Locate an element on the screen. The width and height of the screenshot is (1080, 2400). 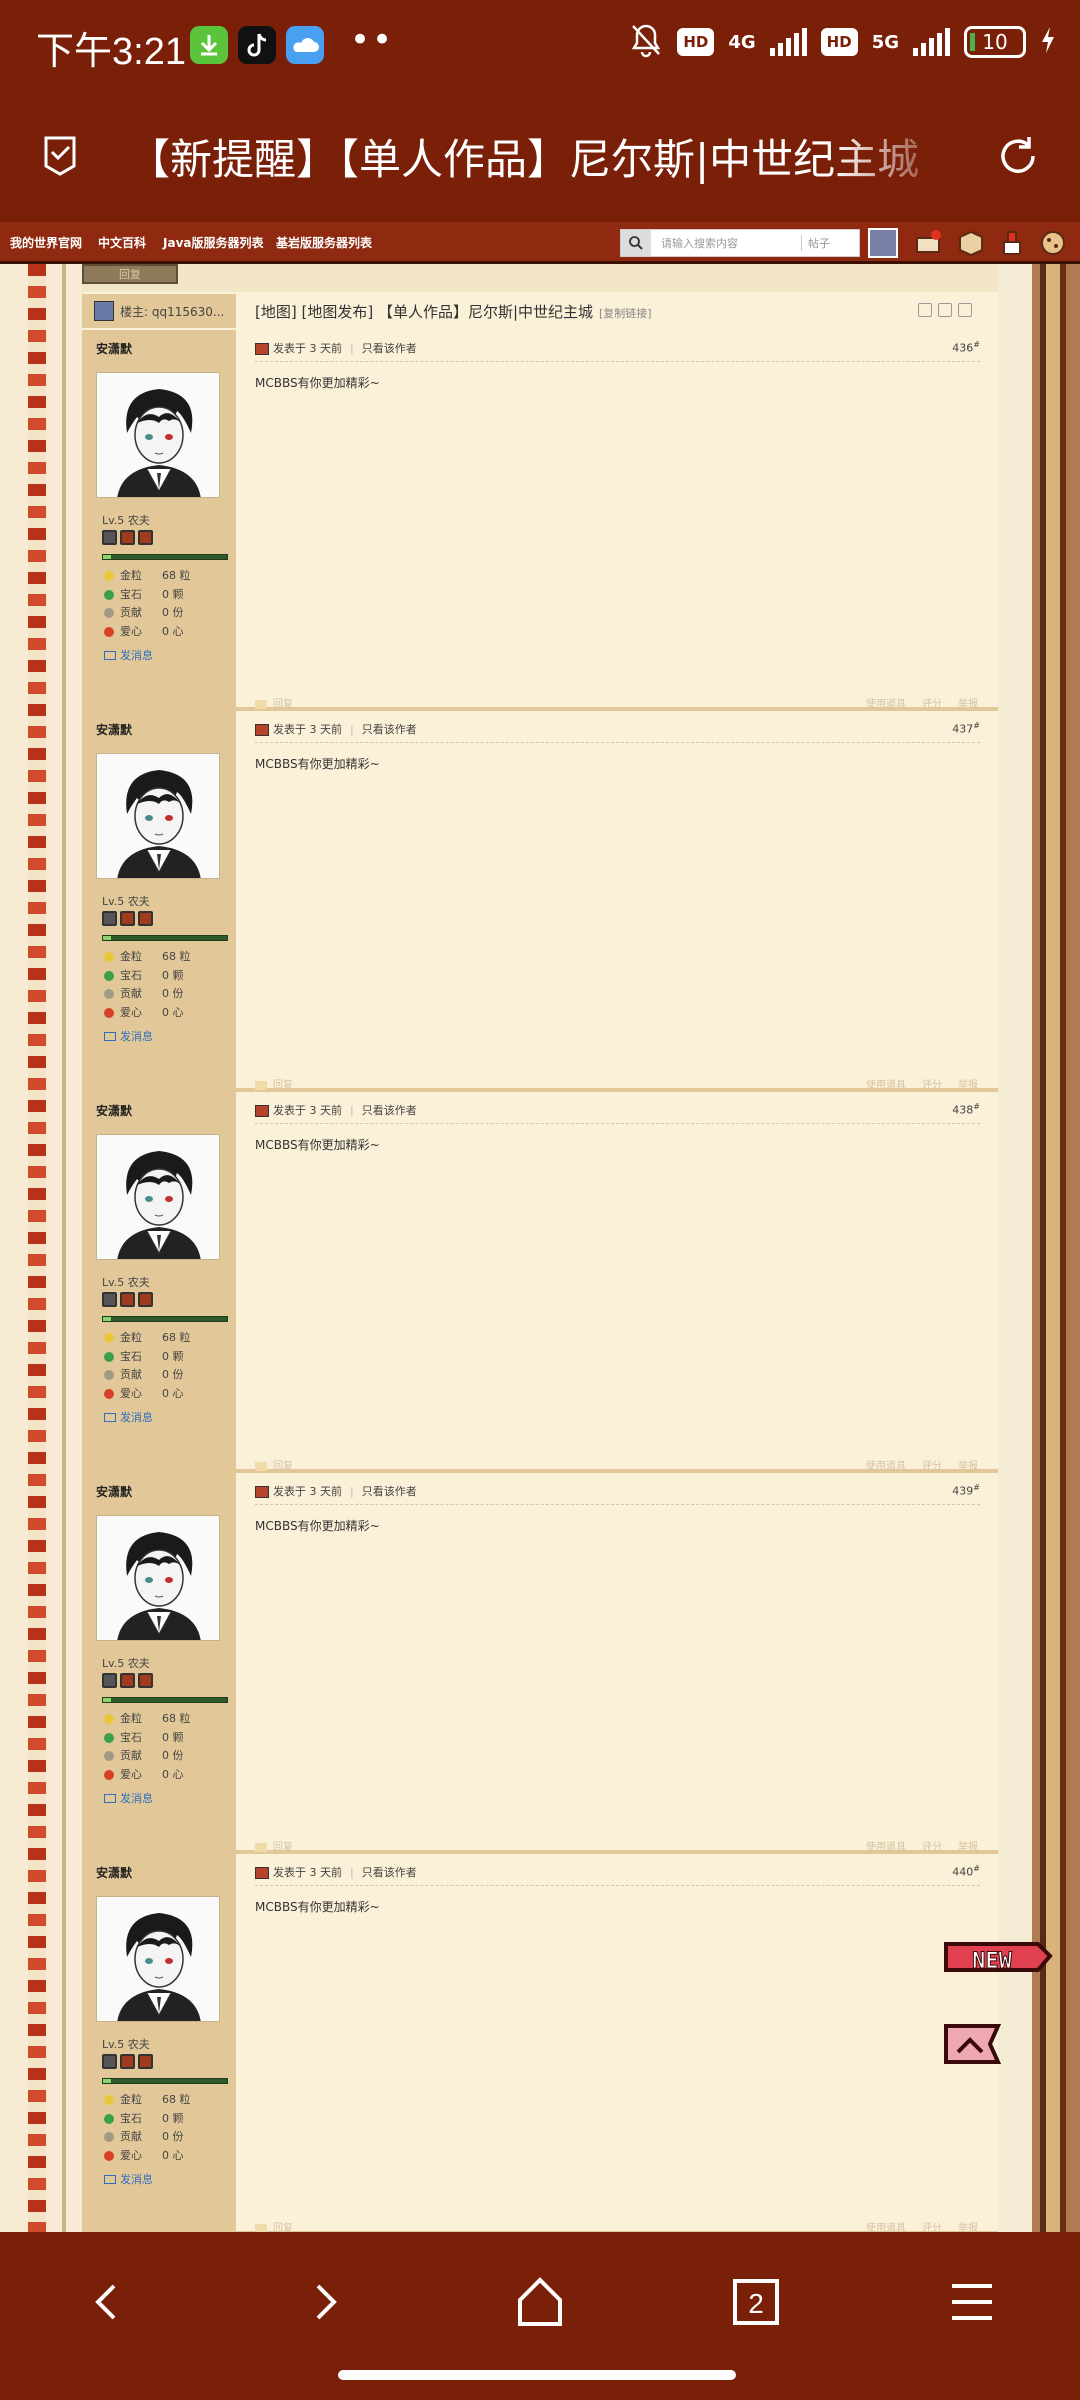
floor-number-text: 440 is located at coordinates (963, 1872).